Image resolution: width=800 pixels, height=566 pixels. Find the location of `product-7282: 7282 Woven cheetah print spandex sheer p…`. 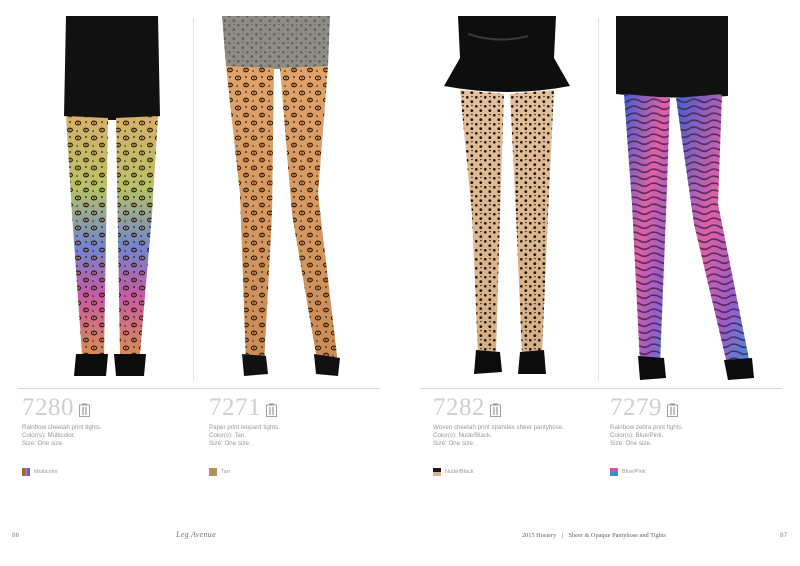

product-7282: 7282 Woven cheetah print spandex sheer p… is located at coordinates (518, 435).